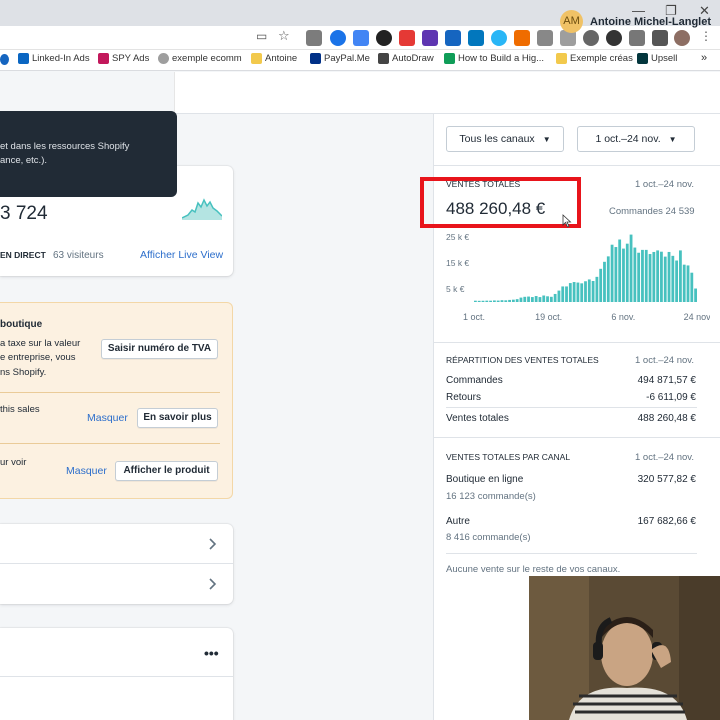  What do you see at coordinates (453, 38) in the screenshot?
I see `extension-a-icon` at bounding box center [453, 38].